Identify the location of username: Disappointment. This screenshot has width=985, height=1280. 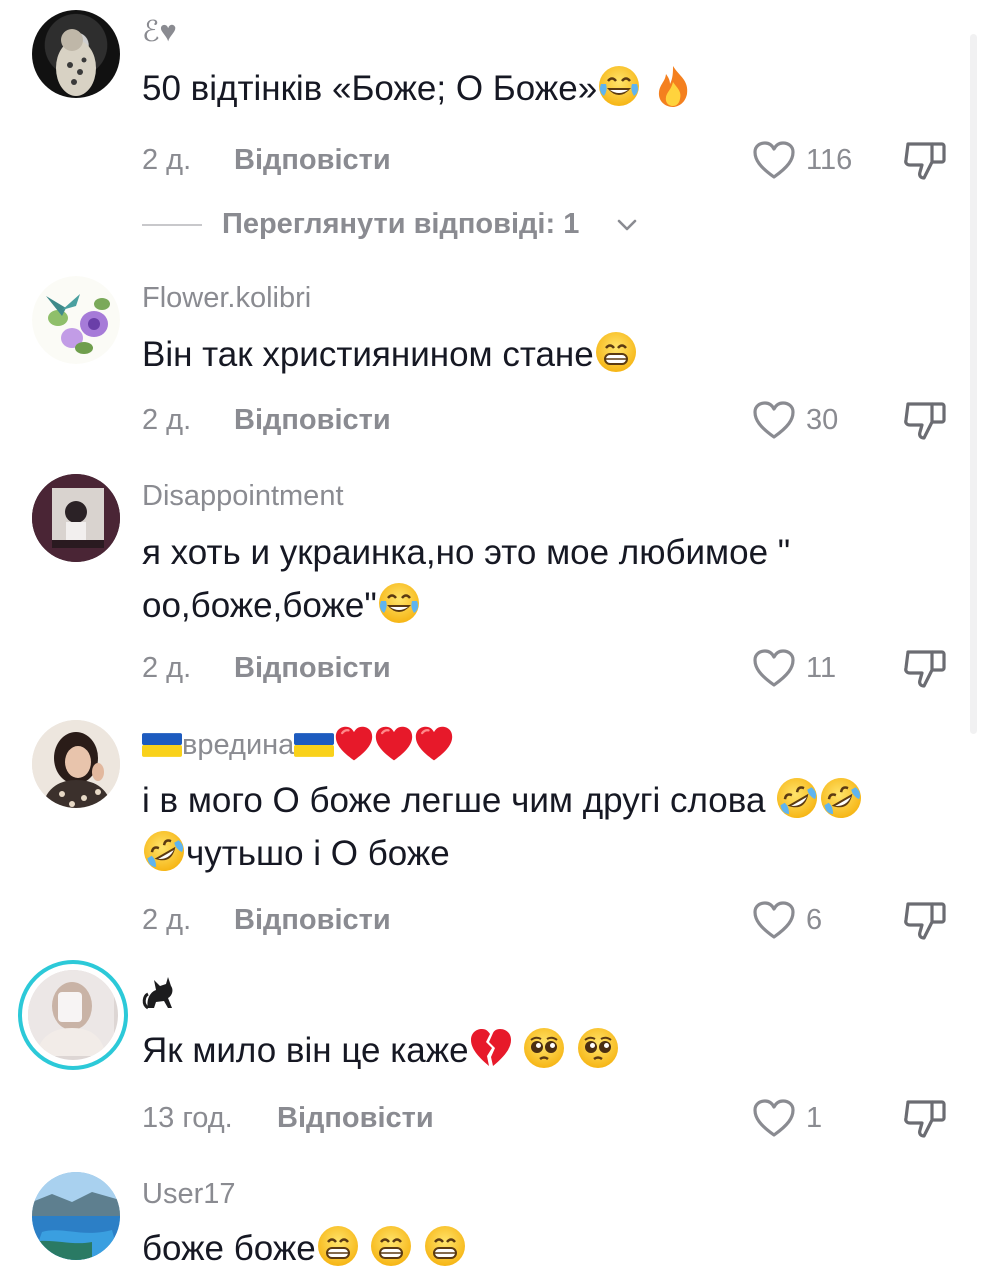
(243, 496).